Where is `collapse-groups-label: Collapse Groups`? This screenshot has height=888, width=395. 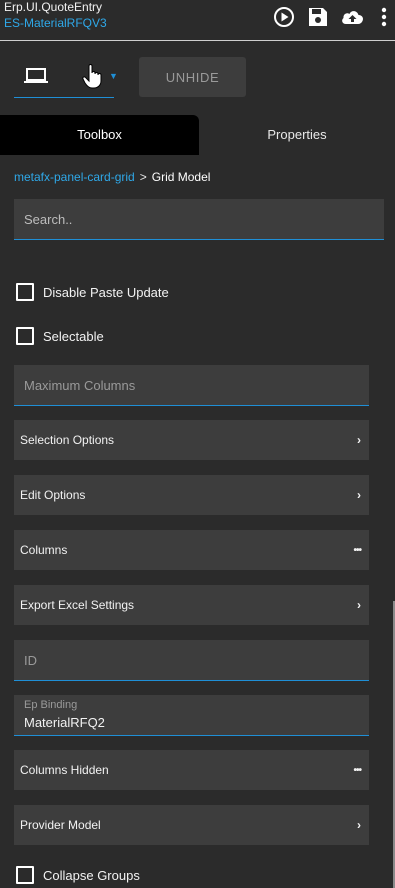 collapse-groups-label: Collapse Groups is located at coordinates (91, 875).